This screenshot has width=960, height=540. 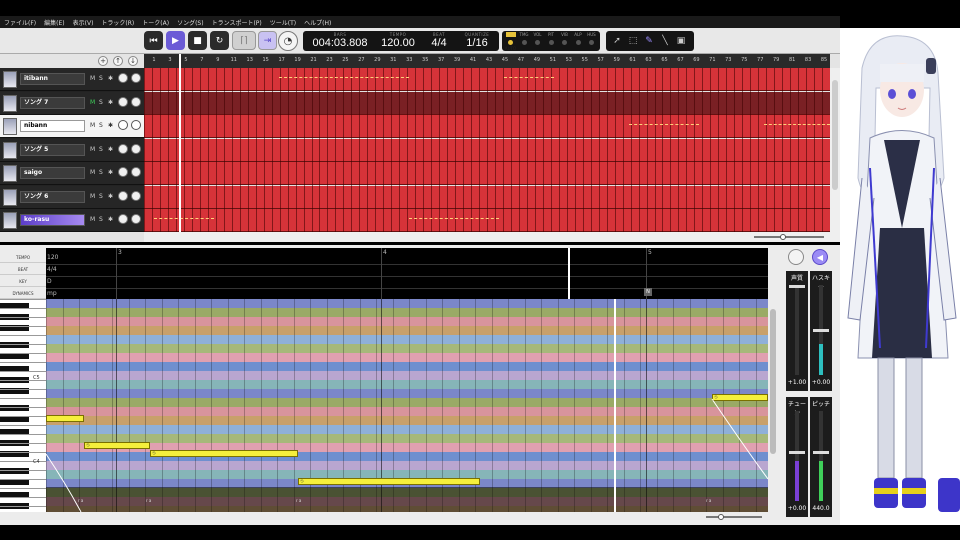 I want to click on track-vertical-scrollbar, so click(x=835, y=150).